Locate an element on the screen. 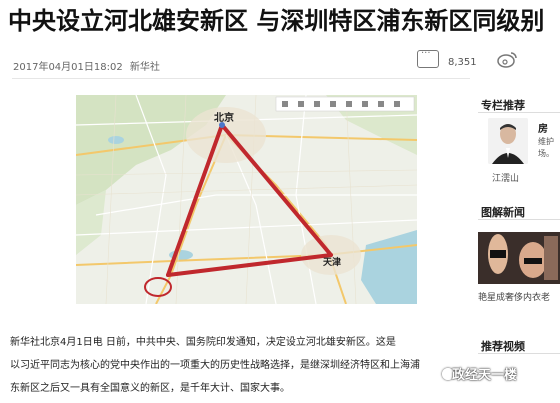 The height and width of the screenshot is (403, 560). map-label-tianjin: 天津 is located at coordinates (332, 262).